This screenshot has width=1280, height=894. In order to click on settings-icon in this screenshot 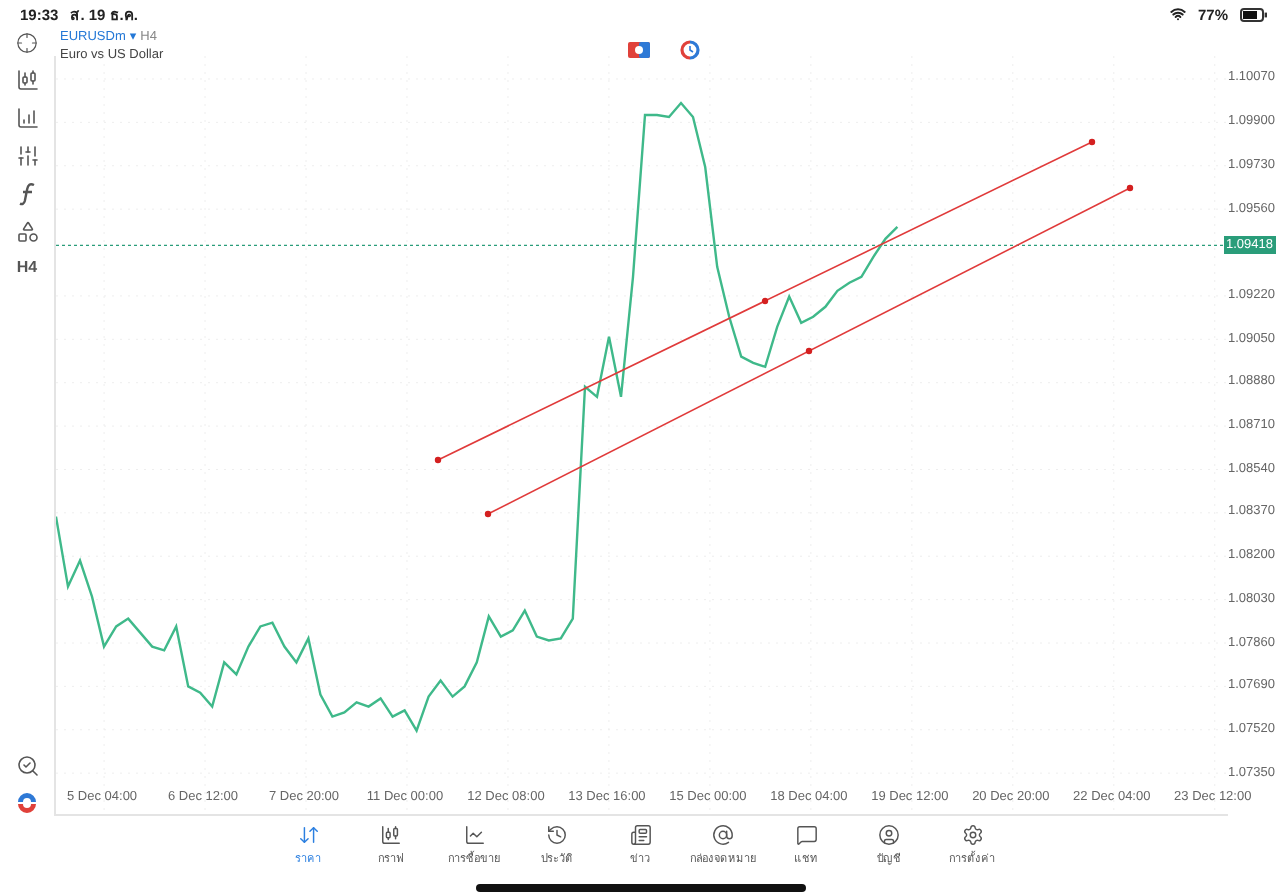, I will do `click(972, 835)`.